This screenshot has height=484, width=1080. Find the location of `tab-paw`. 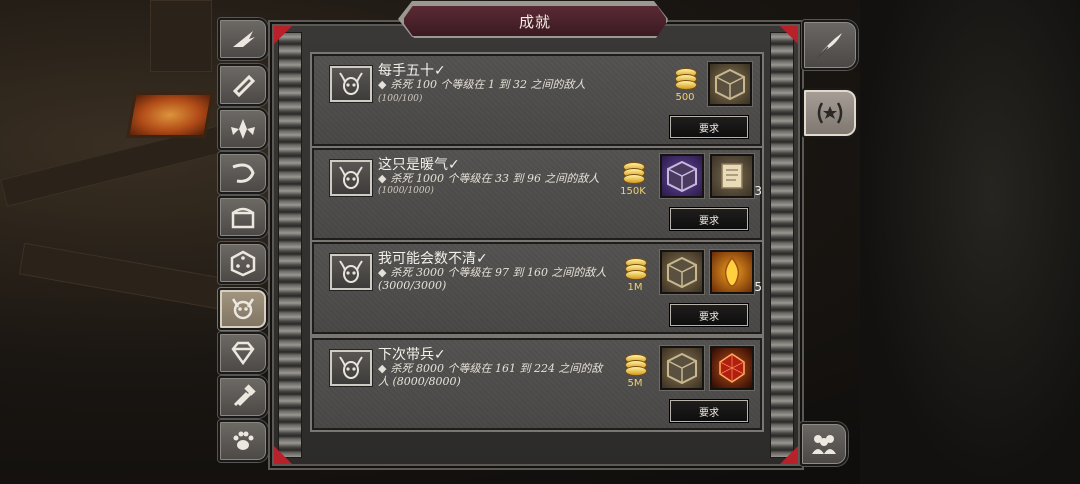

tab-paw is located at coordinates (243, 441).